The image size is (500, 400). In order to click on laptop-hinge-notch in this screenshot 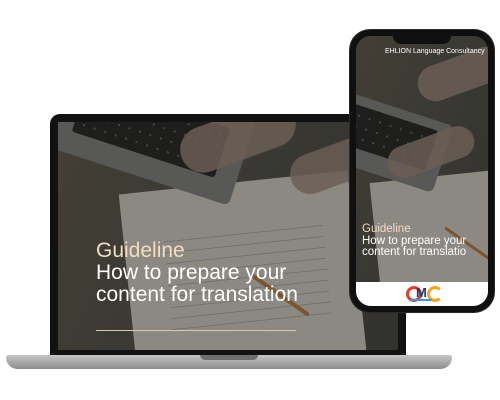, I will do `click(229, 357)`.